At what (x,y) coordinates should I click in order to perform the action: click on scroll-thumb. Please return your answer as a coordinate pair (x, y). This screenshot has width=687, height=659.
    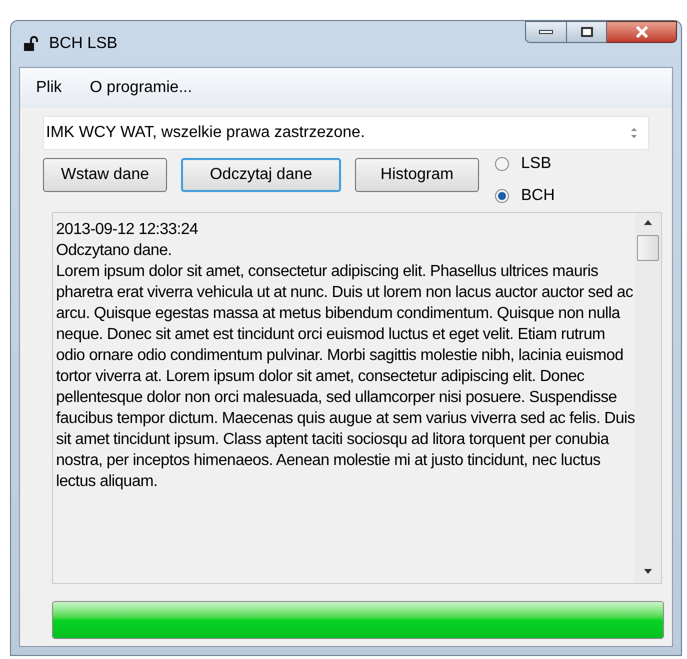
    Looking at the image, I should click on (648, 248).